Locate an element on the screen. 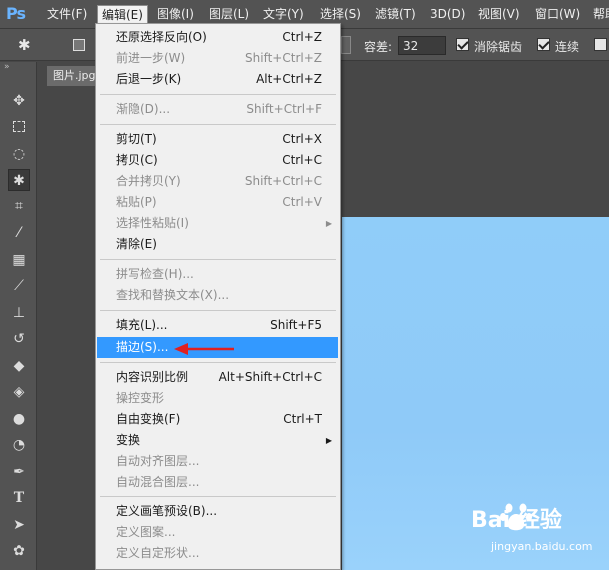 The height and width of the screenshot is (570, 609). selection-mode-new-icon is located at coordinates (79, 45).